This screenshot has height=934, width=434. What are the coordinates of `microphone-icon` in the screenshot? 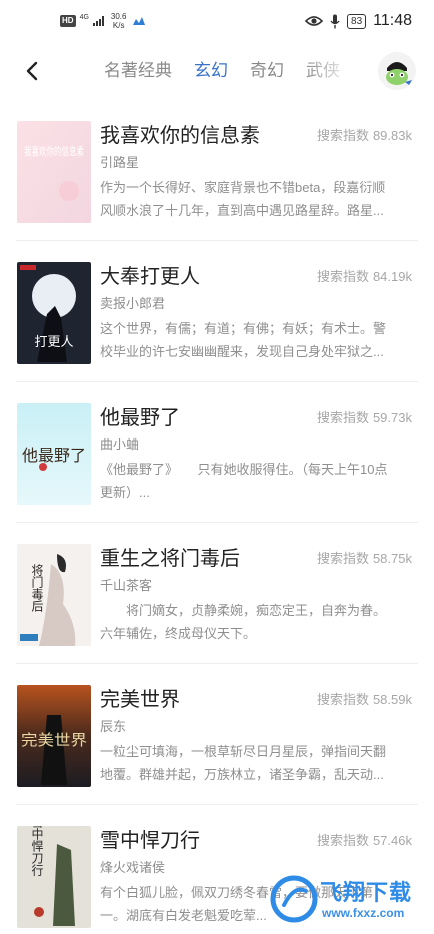 It's located at (335, 21).